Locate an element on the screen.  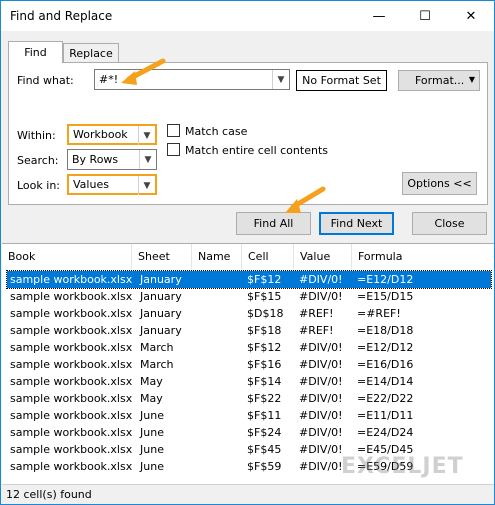
annotation-arrow-find-what is located at coordinates (143, 71).